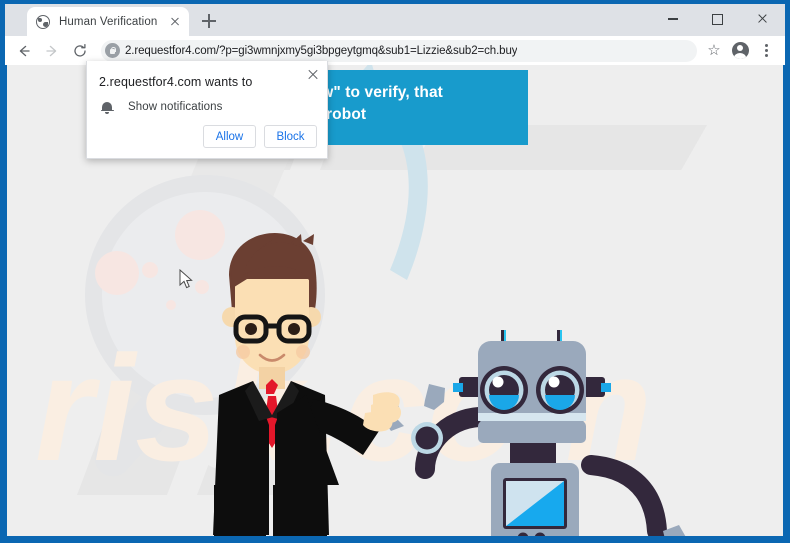 This screenshot has width=790, height=543. I want to click on bookmark-button: ☆, so click(714, 51).